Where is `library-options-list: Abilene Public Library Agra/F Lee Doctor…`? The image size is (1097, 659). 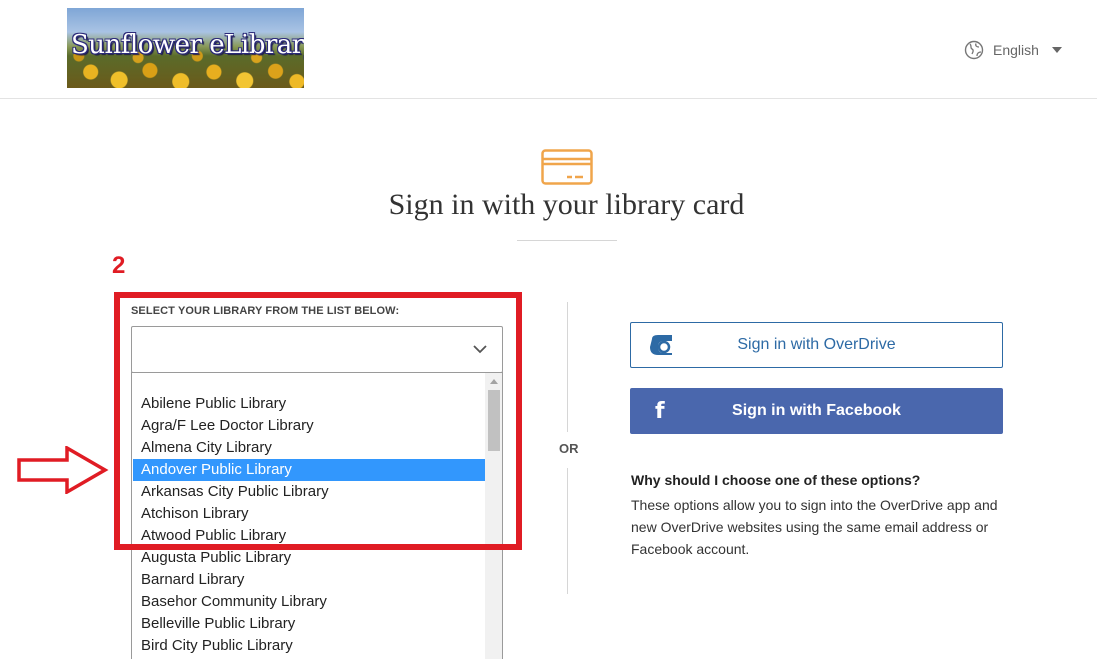 library-options-list: Abilene Public Library Agra/F Lee Doctor… is located at coordinates (317, 515).